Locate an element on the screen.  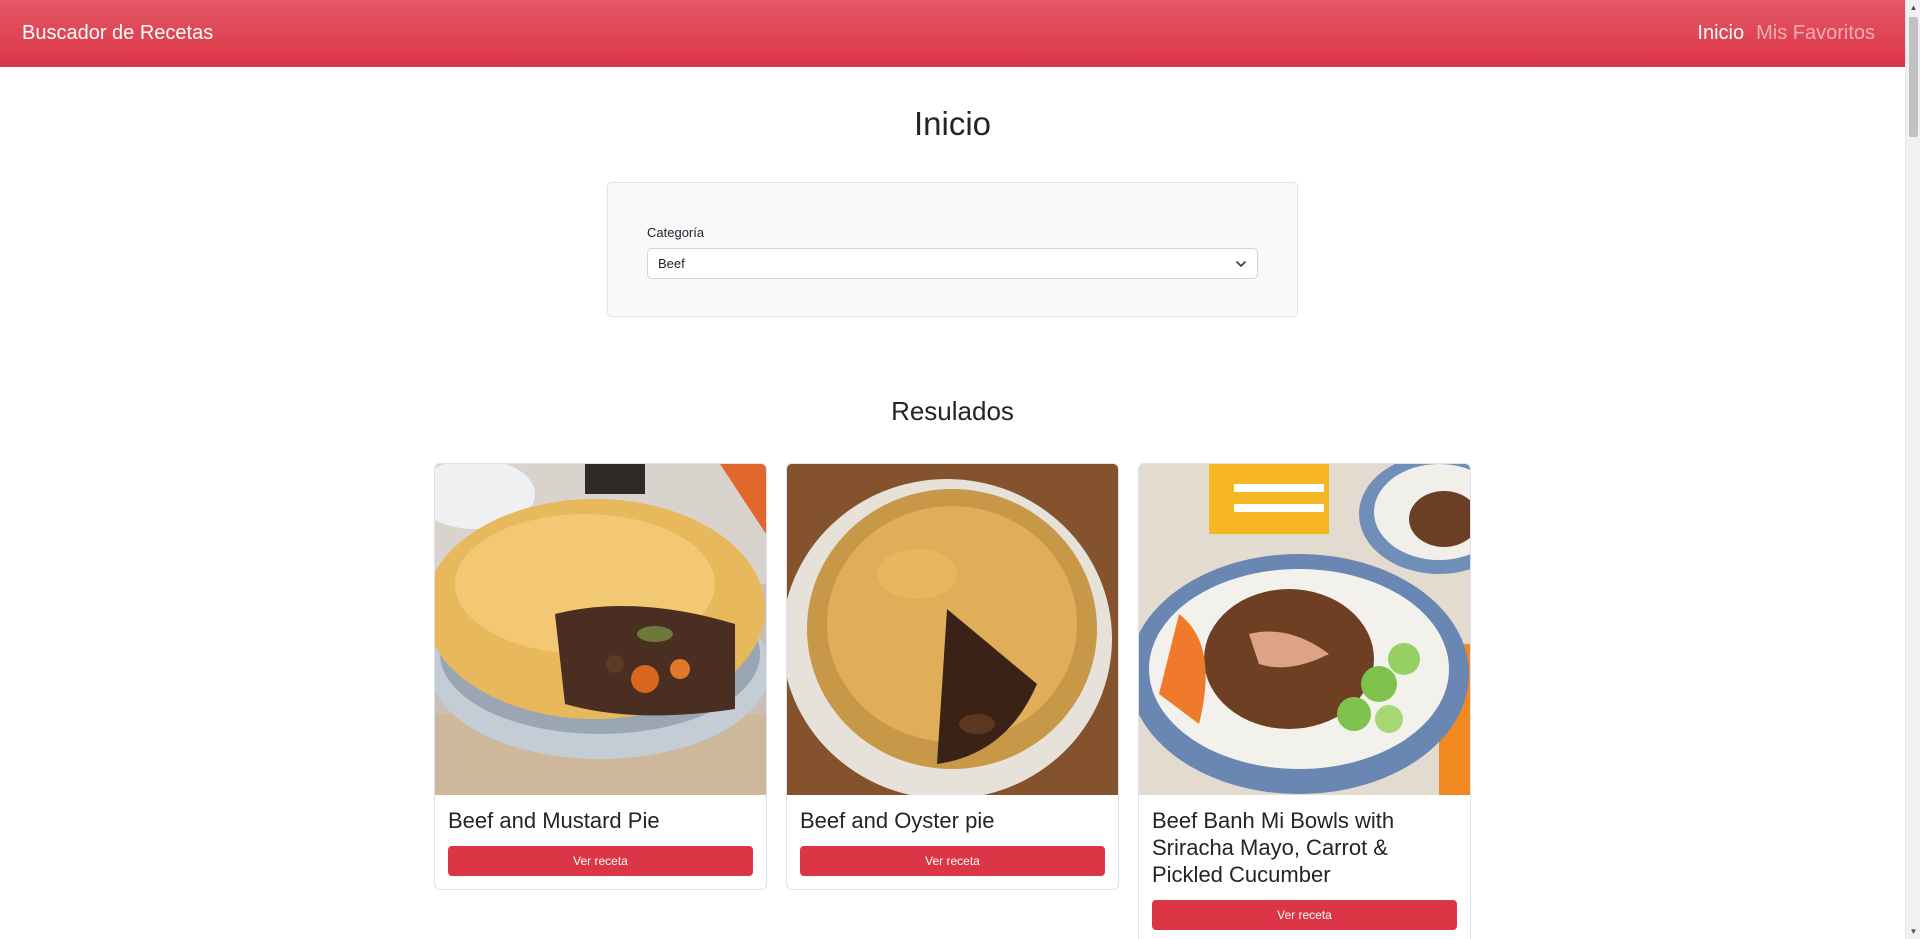
scroll-thumb is located at coordinates (1913, 77).